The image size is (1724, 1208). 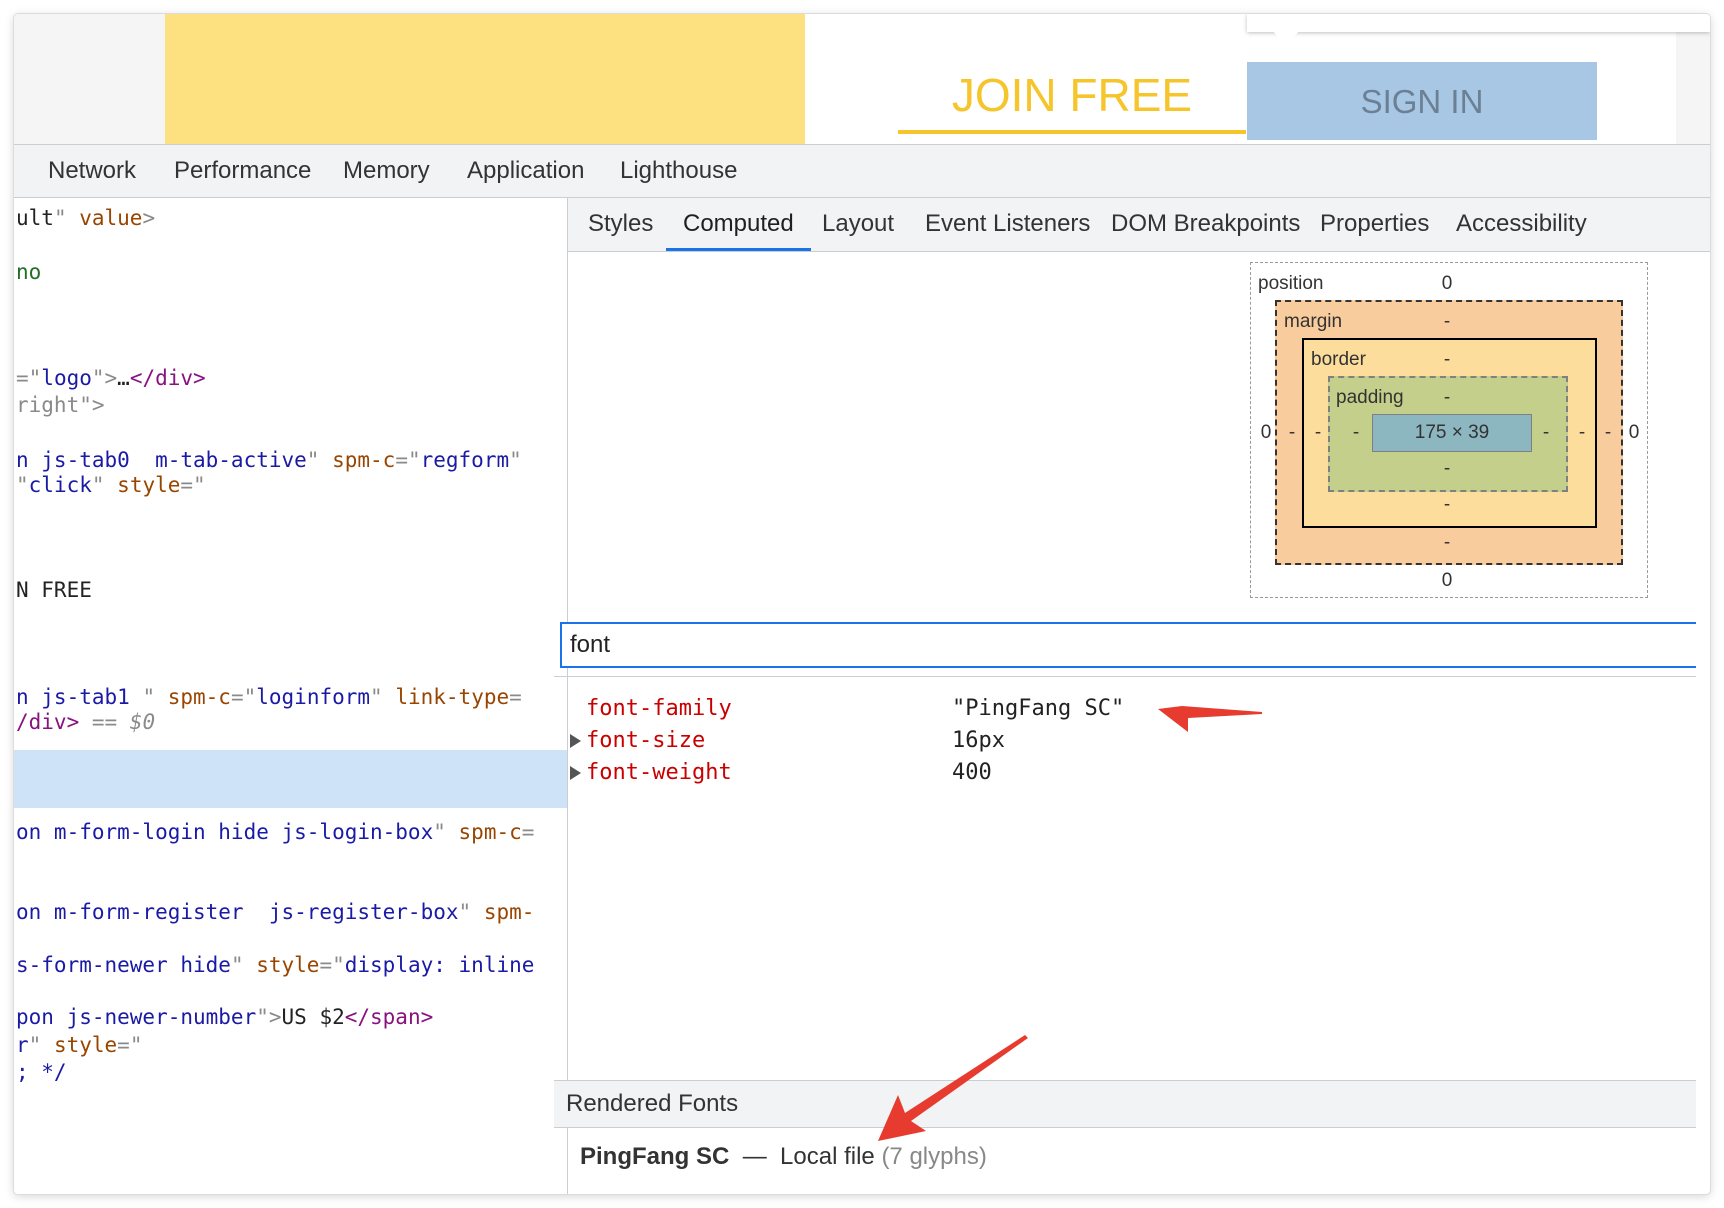 I want to click on position-bottom-value: 0, so click(x=1447, y=581).